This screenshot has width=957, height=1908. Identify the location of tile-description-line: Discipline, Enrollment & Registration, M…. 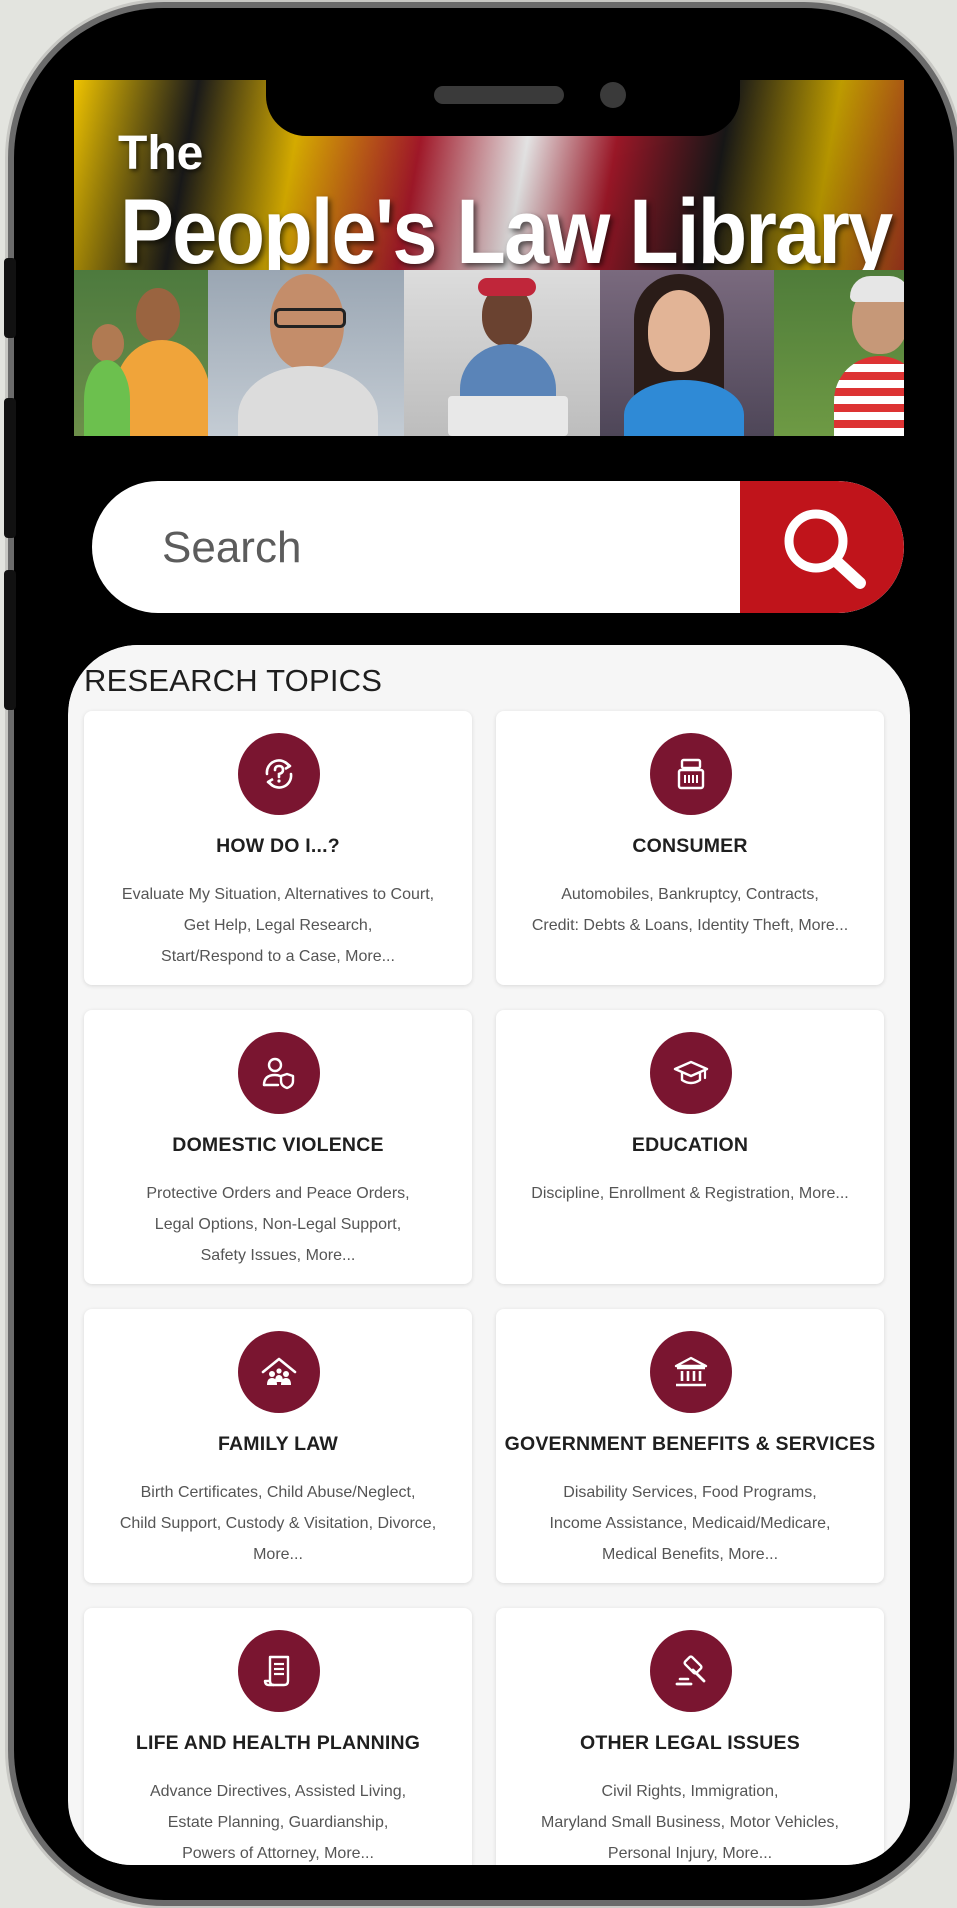
(690, 1193).